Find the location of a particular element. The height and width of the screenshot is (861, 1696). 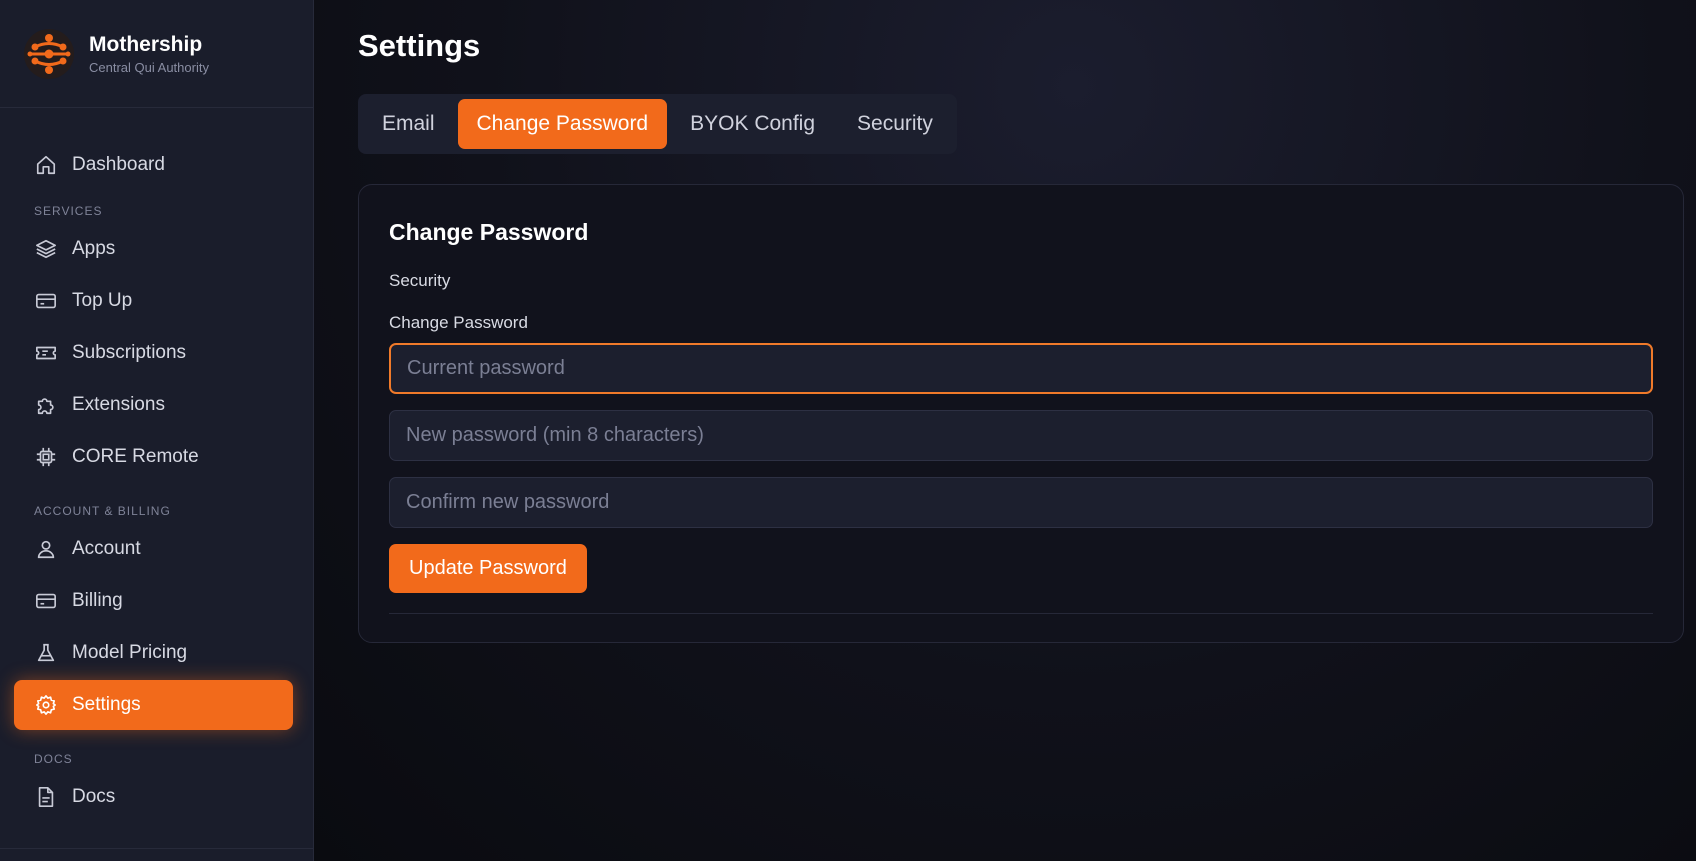

sidebar-item-label: Top Up is located at coordinates (102, 300).